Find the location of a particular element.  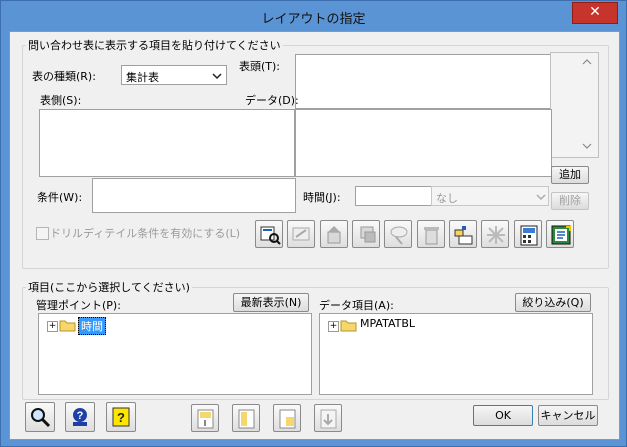

insert-top-icon is located at coordinates (205, 419).